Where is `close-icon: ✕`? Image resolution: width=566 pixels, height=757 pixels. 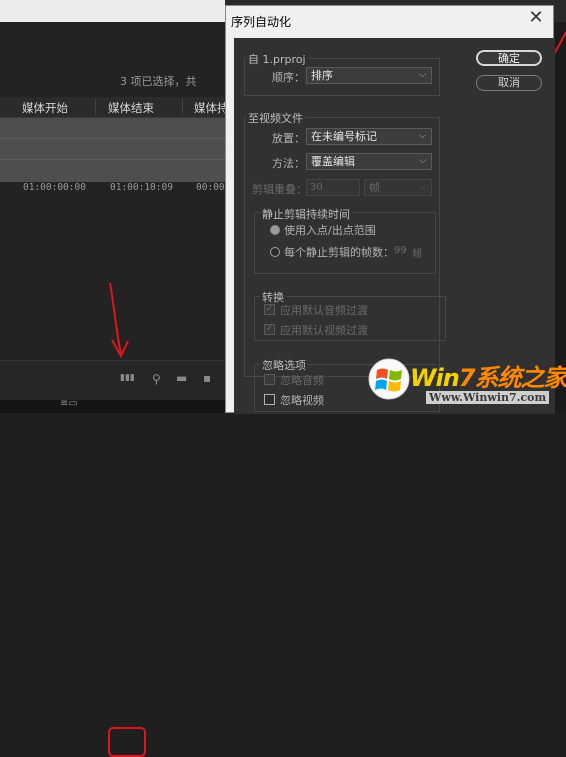 close-icon: ✕ is located at coordinates (536, 18).